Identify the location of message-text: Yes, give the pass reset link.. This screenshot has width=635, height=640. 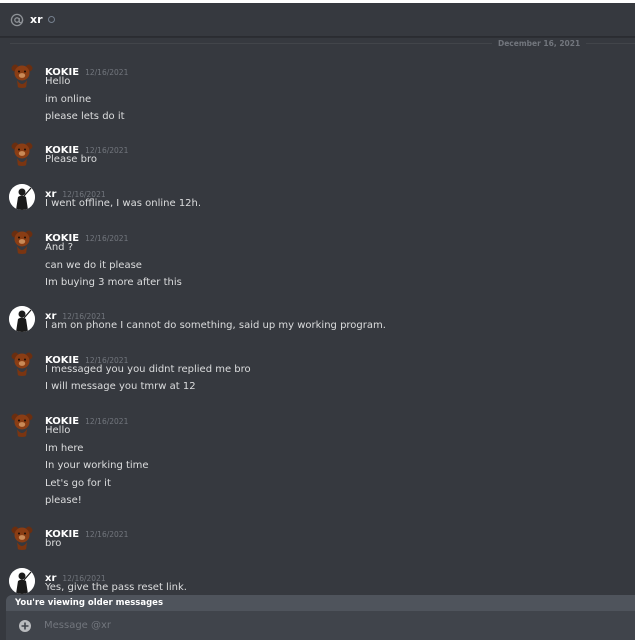
(116, 587).